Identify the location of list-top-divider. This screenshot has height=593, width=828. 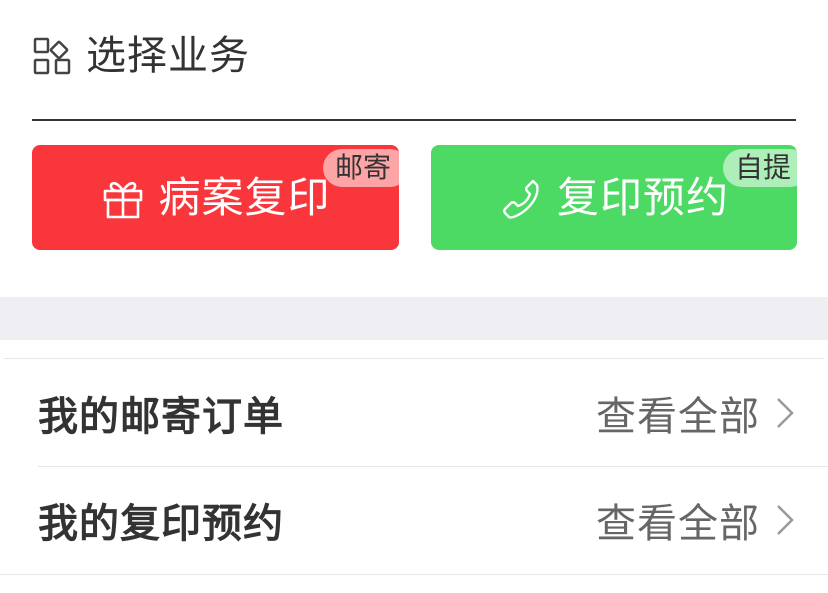
(414, 358).